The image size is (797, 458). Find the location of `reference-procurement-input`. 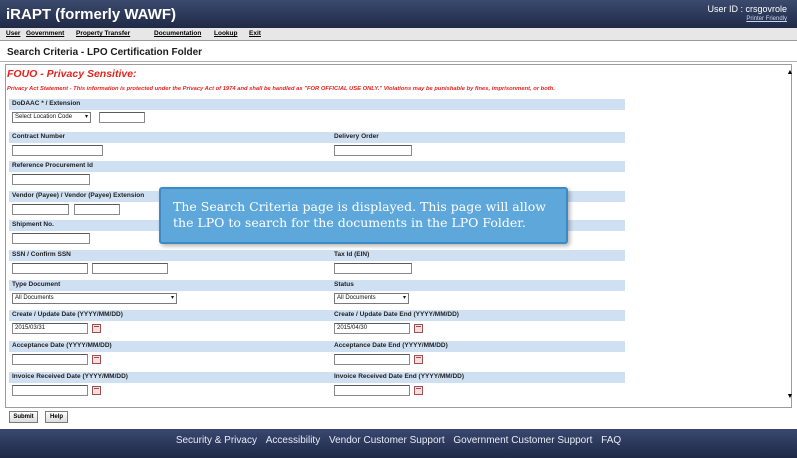

reference-procurement-input is located at coordinates (51, 179).